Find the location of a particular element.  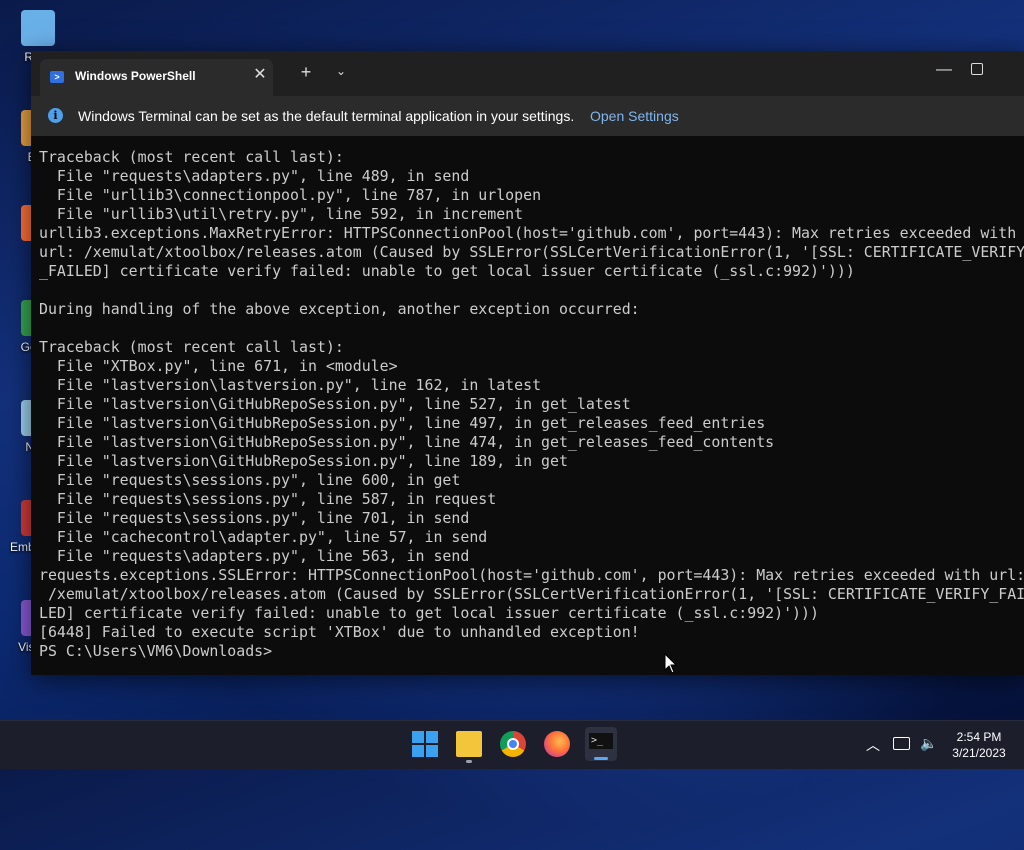

active-indicator is located at coordinates (601, 758).